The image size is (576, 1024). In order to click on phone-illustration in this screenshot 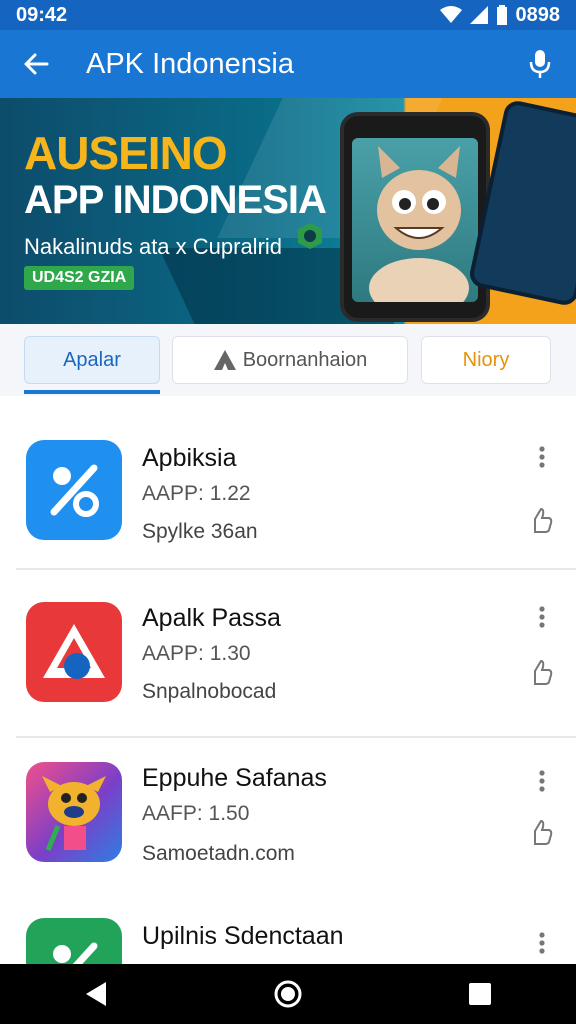, I will do `click(415, 217)`.